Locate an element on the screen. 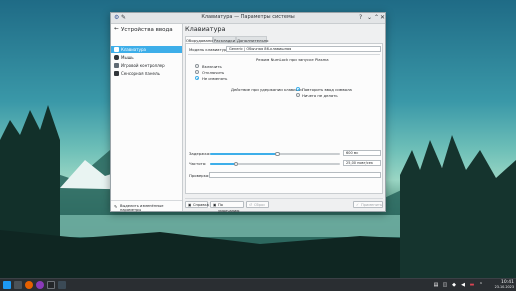  defaults-button-icon: ▣ is located at coordinates (215, 204).